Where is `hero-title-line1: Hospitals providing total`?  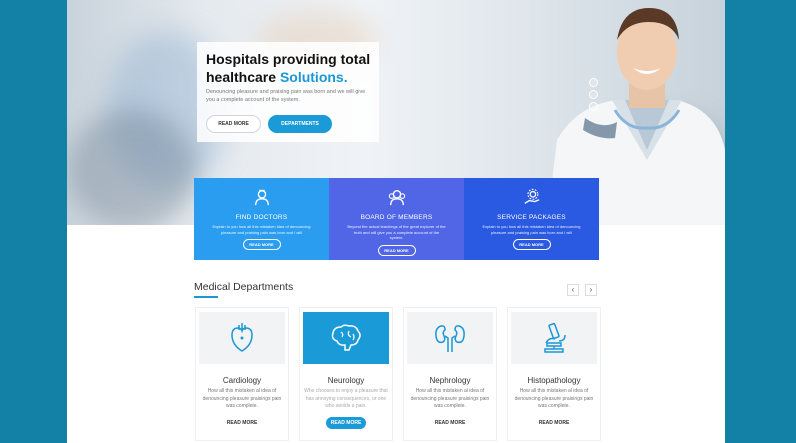 hero-title-line1: Hospitals providing total is located at coordinates (288, 59).